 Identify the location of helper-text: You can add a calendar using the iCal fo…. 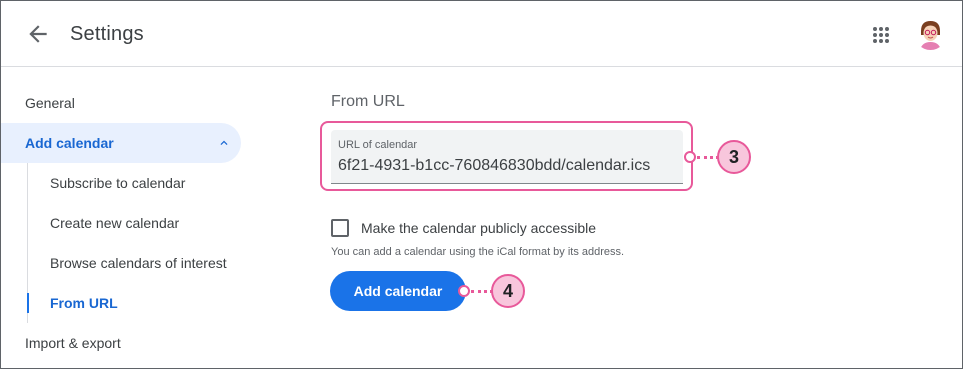
(478, 252).